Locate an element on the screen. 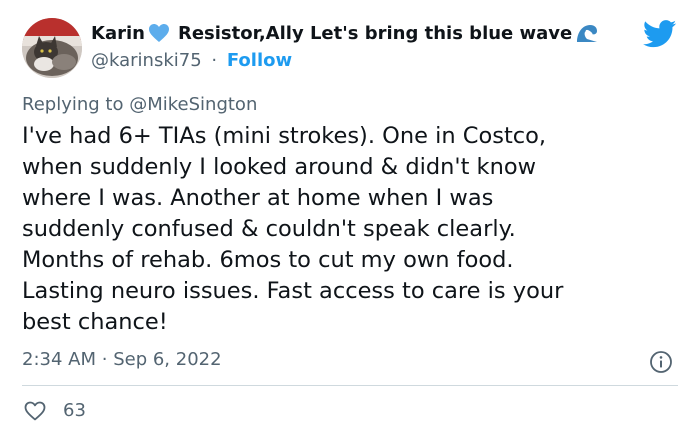 The image size is (700, 441). like-button: 63 is located at coordinates (55, 410).